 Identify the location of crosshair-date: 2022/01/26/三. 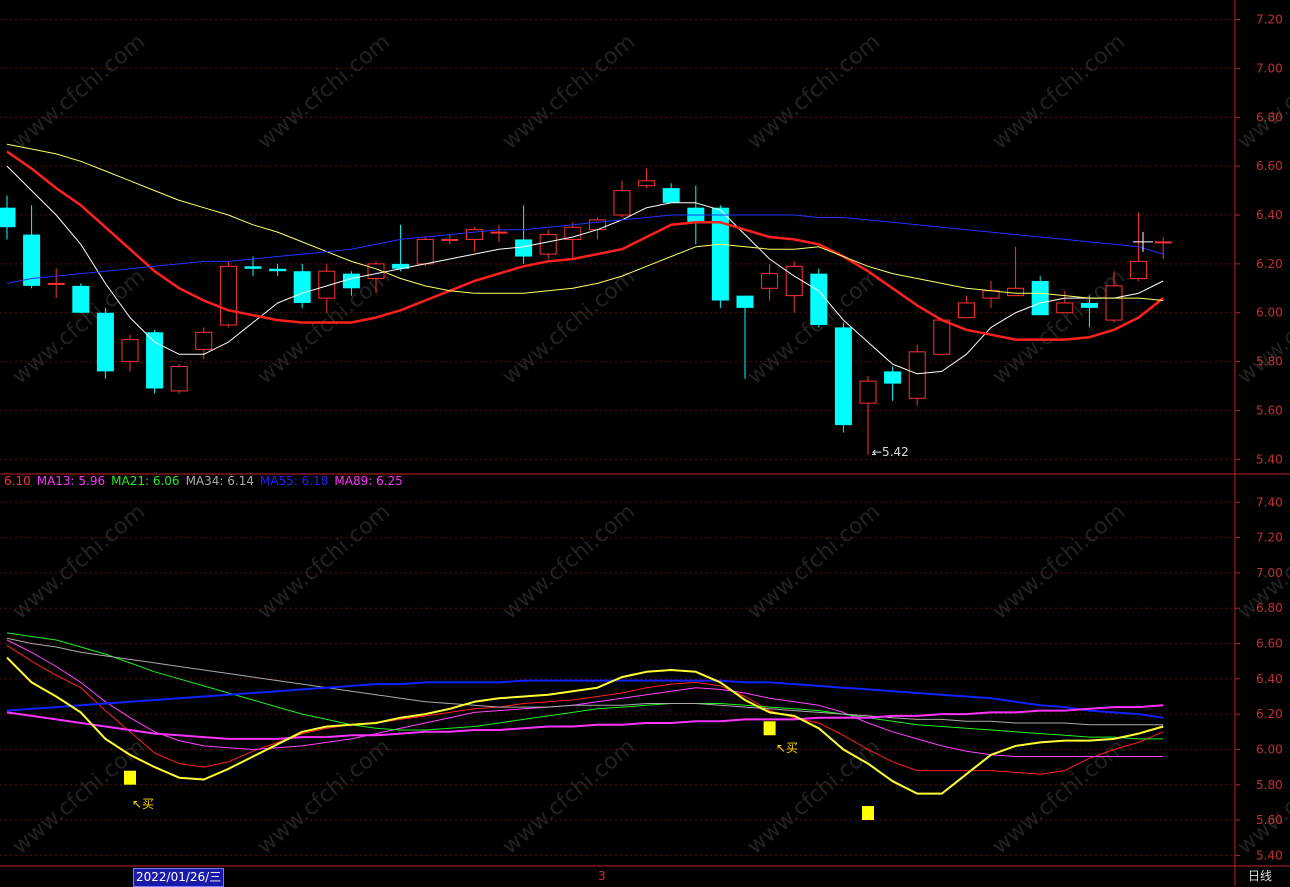
(179, 877).